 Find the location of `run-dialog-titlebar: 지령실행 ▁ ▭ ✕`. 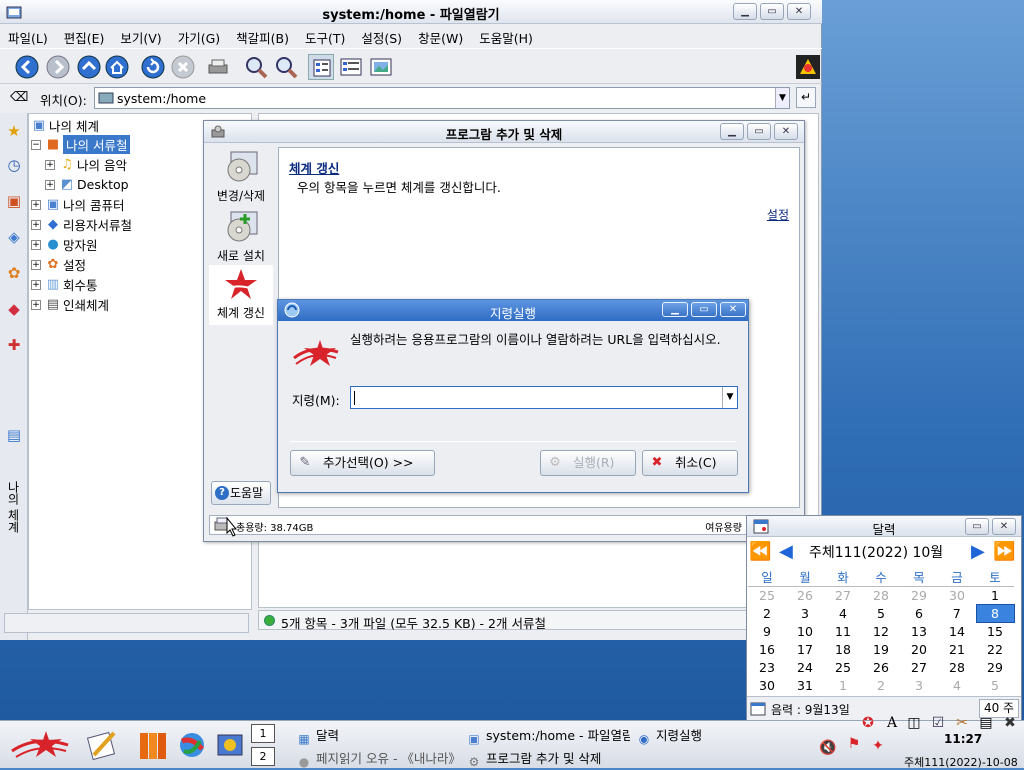

run-dialog-titlebar: 지령실행 ▁ ▭ ✕ is located at coordinates (513, 310).